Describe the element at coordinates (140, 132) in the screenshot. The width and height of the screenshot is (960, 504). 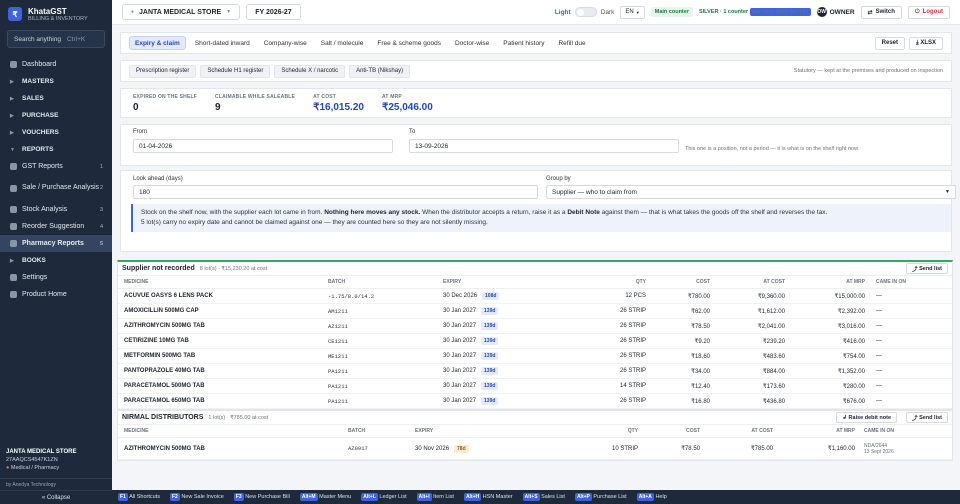
I see `from-label: From` at that location.